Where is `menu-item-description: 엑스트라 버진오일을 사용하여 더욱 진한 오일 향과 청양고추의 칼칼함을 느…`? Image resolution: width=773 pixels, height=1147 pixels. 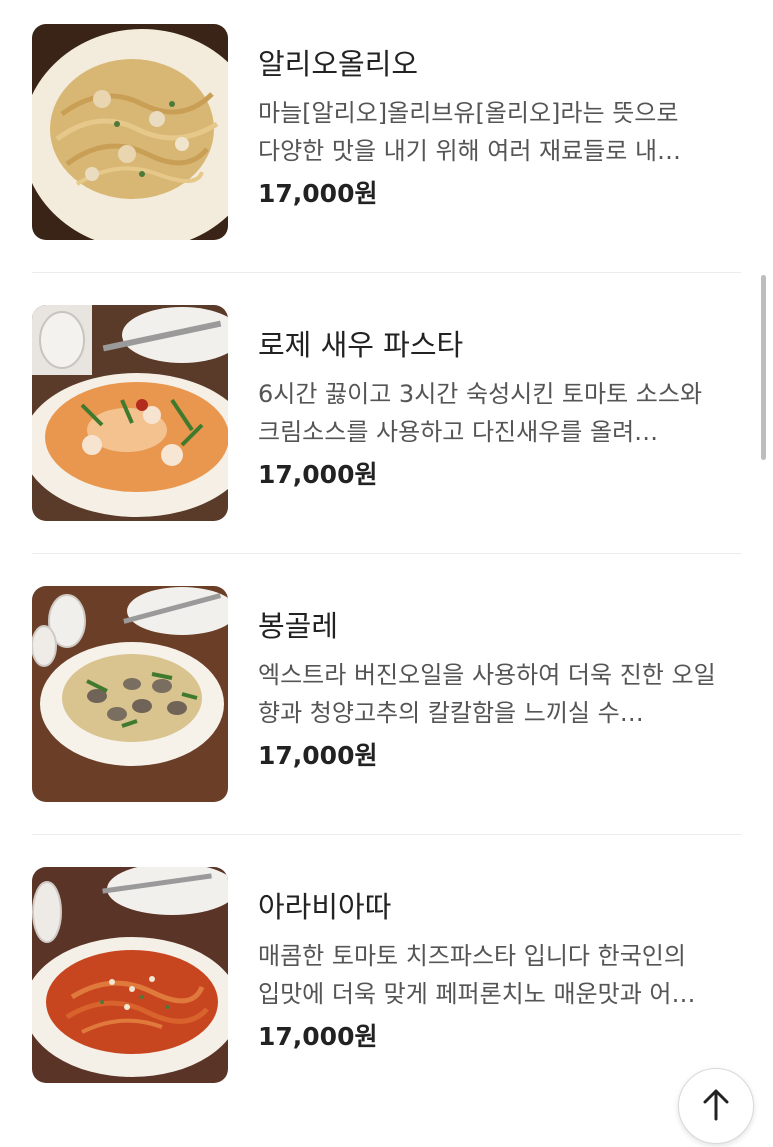
menu-item-description: 엑스트라 버진오일을 사용하여 더욱 진한 오일 향과 청양고추의 칼칼함을 느… is located at coordinates (487, 694).